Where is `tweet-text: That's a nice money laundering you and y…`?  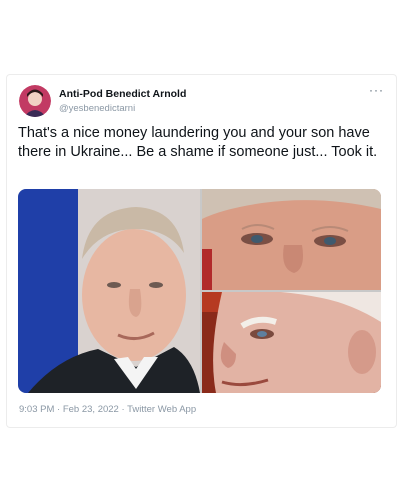 tweet-text: That's a nice money laundering you and y… is located at coordinates (198, 142).